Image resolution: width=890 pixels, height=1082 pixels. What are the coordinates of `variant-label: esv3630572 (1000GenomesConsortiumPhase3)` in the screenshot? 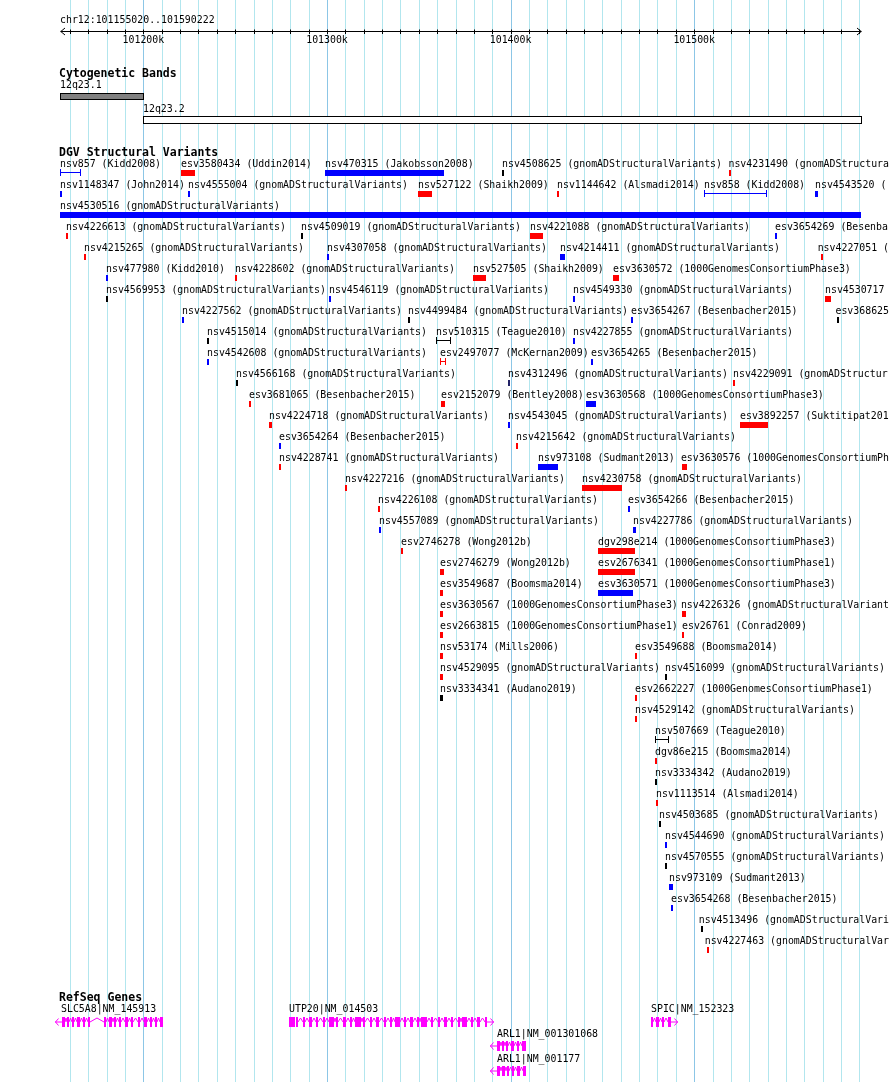 It's located at (732, 268).